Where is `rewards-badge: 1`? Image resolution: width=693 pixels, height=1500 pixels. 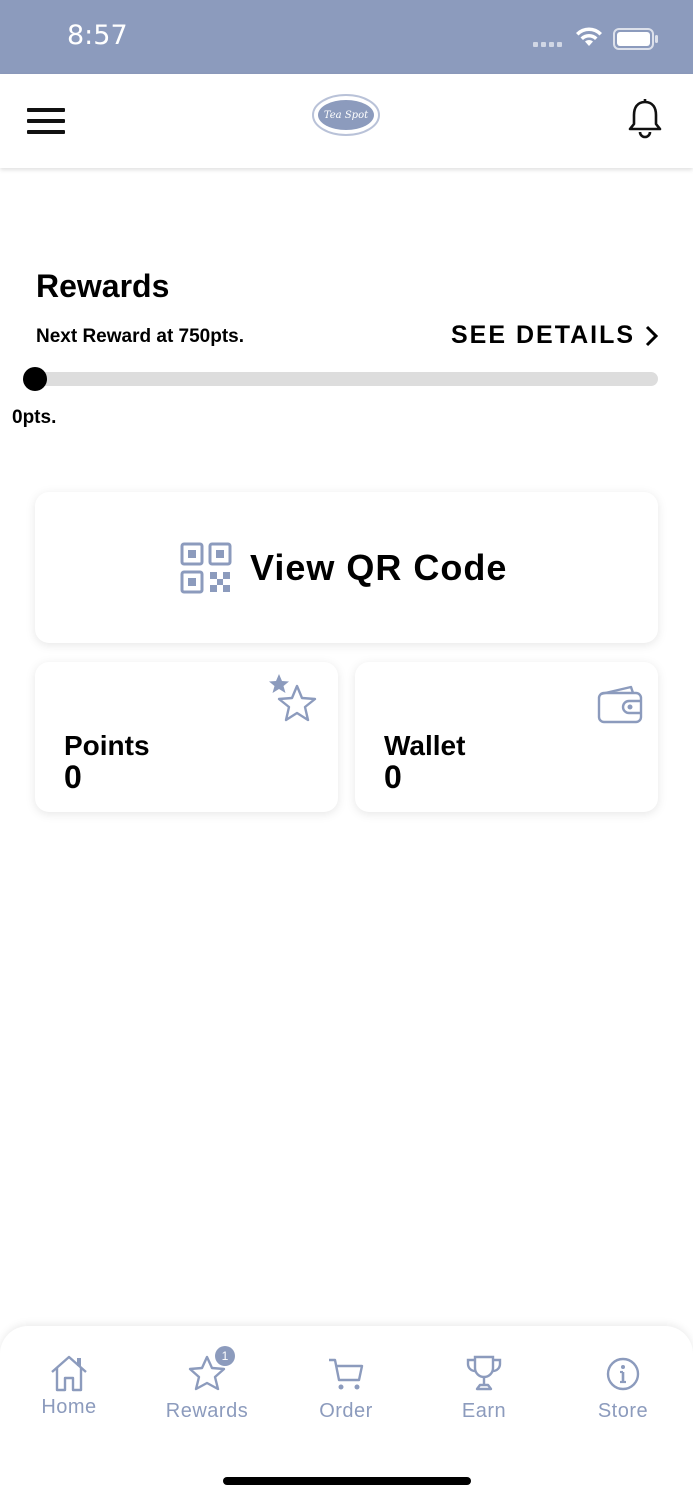
rewards-badge: 1 is located at coordinates (225, 1356).